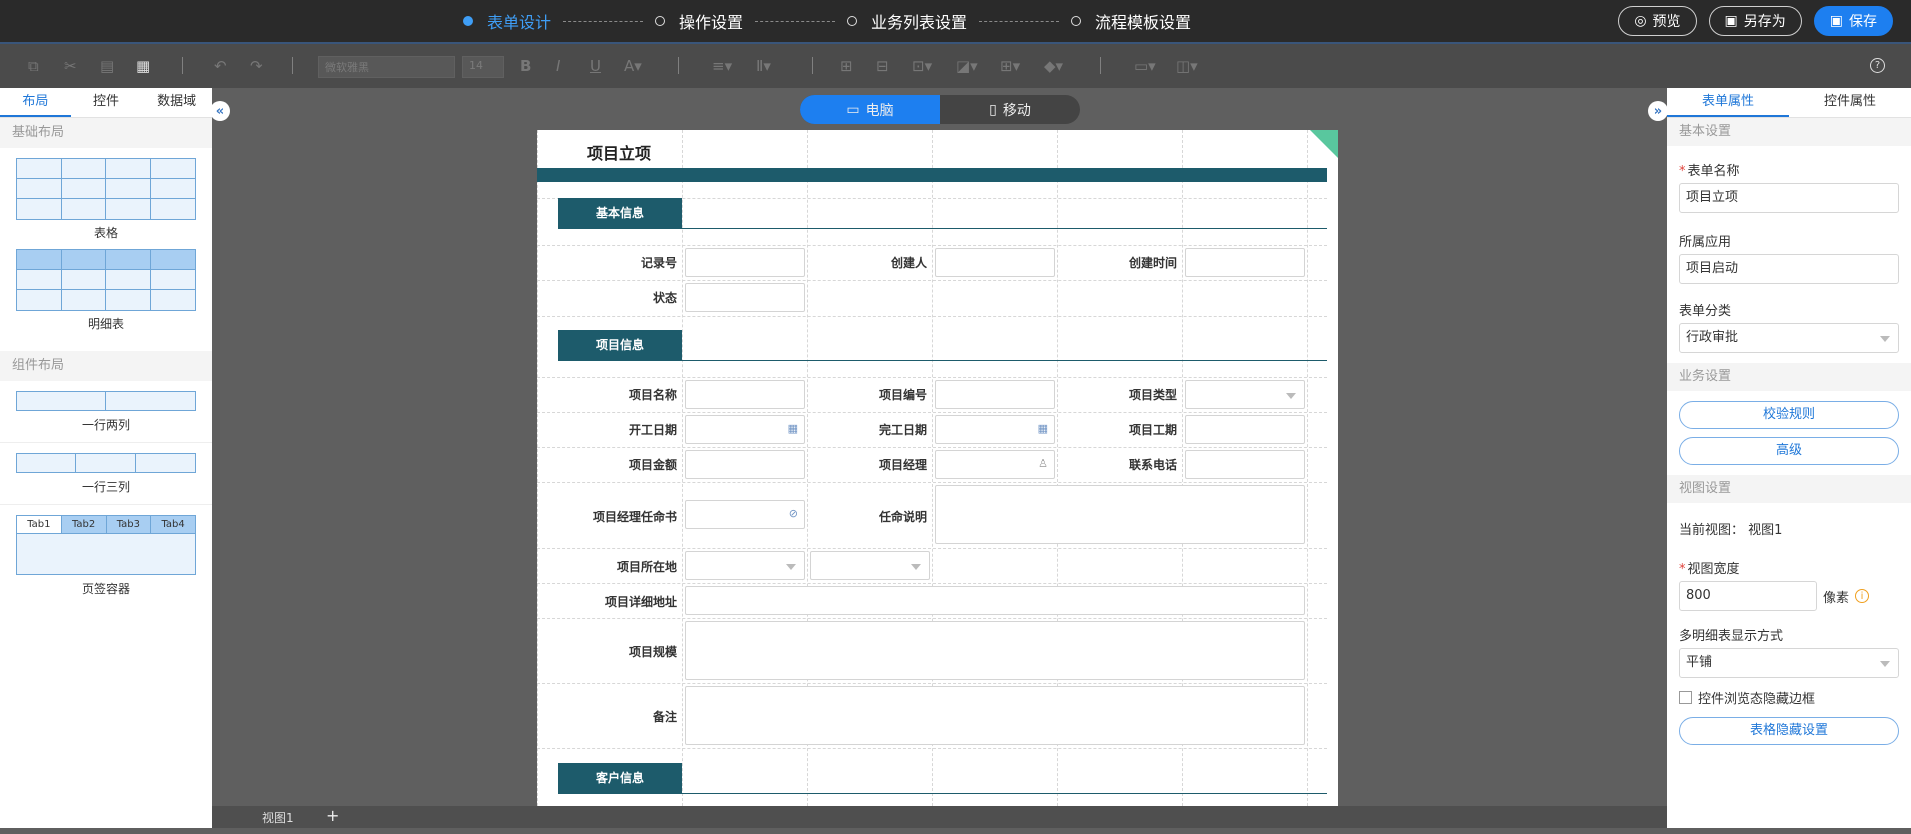 This screenshot has height=834, width=1911. What do you see at coordinates (1245, 429) in the screenshot?
I see `duration-field` at bounding box center [1245, 429].